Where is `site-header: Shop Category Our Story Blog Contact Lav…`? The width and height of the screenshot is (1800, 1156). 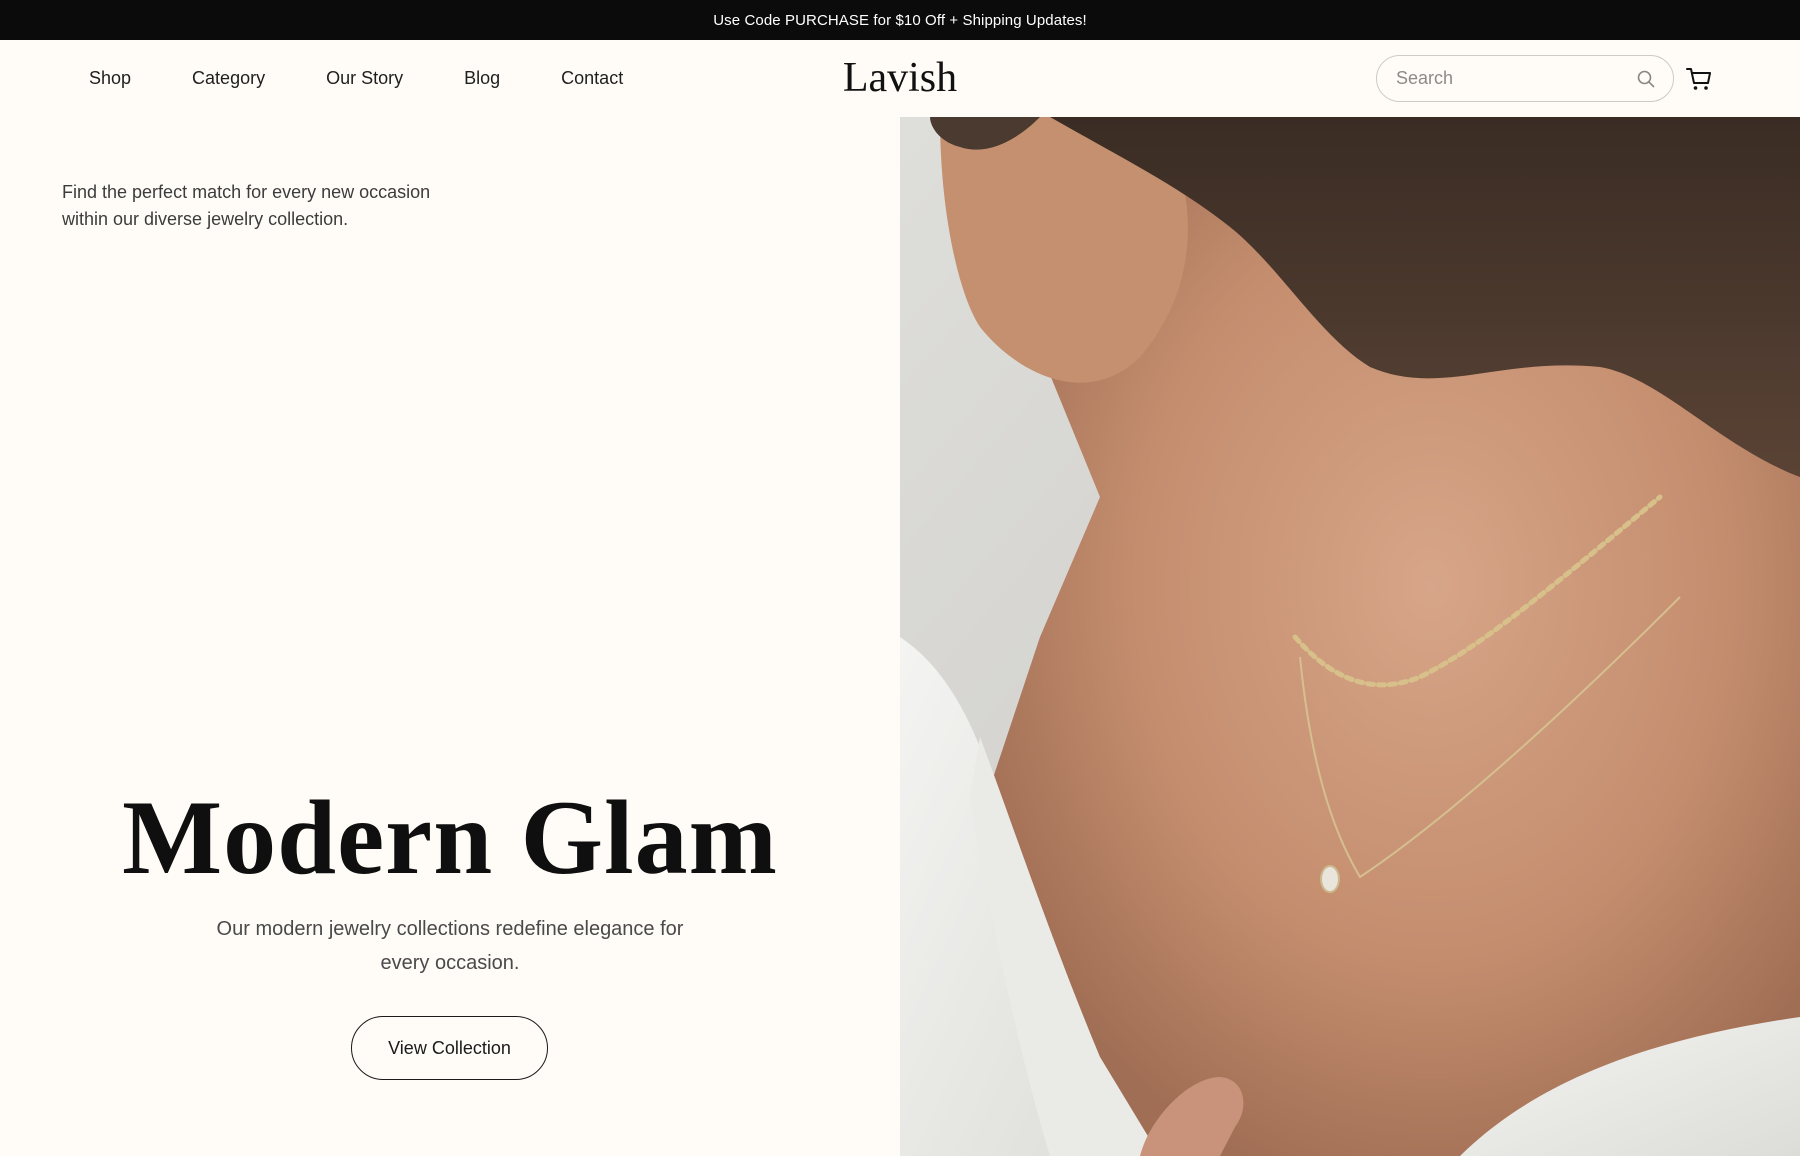 site-header: Shop Category Our Story Blog Contact Lav… is located at coordinates (900, 78).